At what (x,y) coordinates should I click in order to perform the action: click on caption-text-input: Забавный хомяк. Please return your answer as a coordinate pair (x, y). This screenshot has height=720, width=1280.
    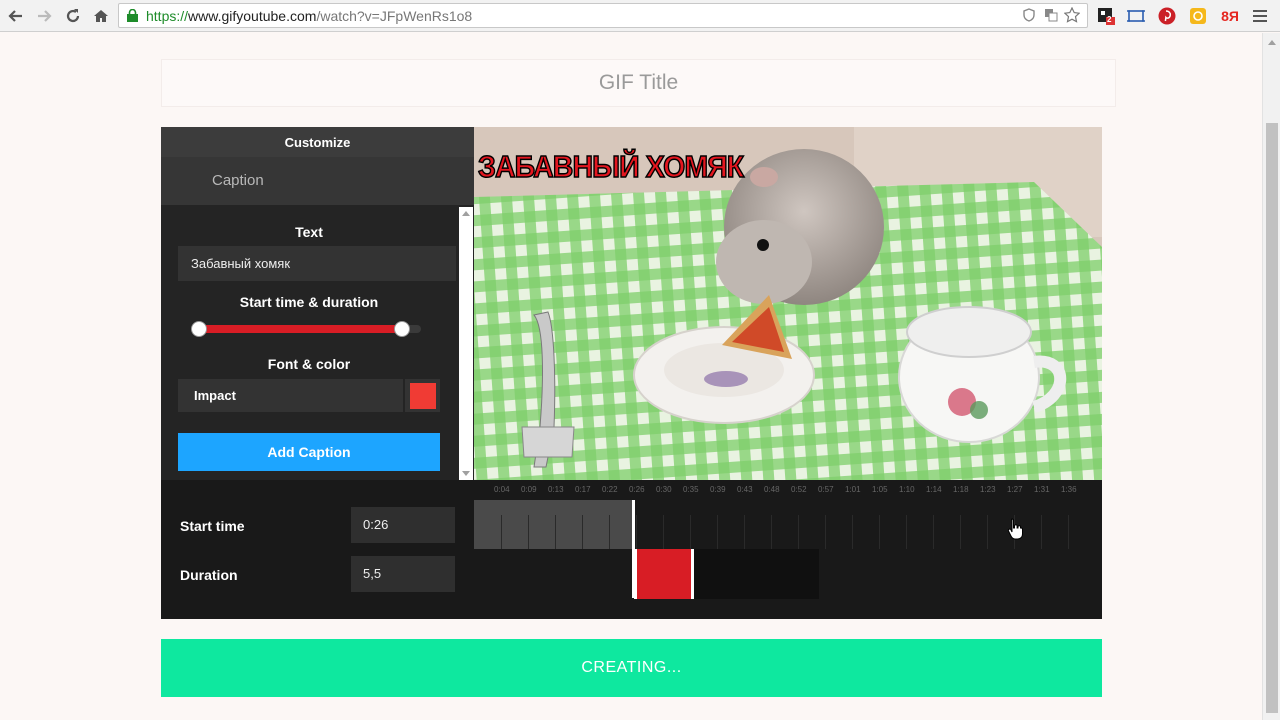
    Looking at the image, I should click on (317, 263).